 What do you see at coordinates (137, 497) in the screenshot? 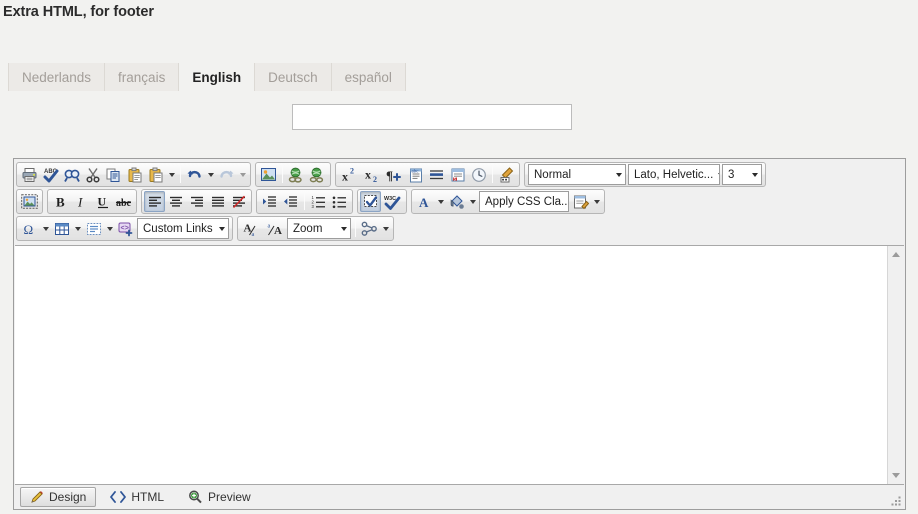
I see `mode-tab-html: HTML` at bounding box center [137, 497].